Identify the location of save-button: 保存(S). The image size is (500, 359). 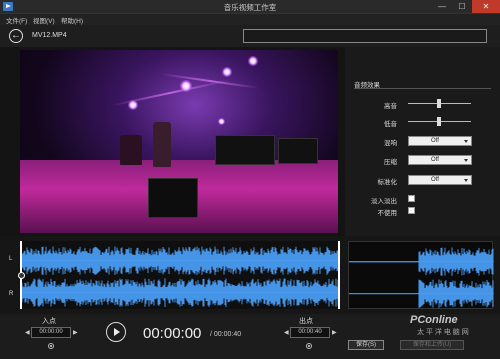
(366, 345).